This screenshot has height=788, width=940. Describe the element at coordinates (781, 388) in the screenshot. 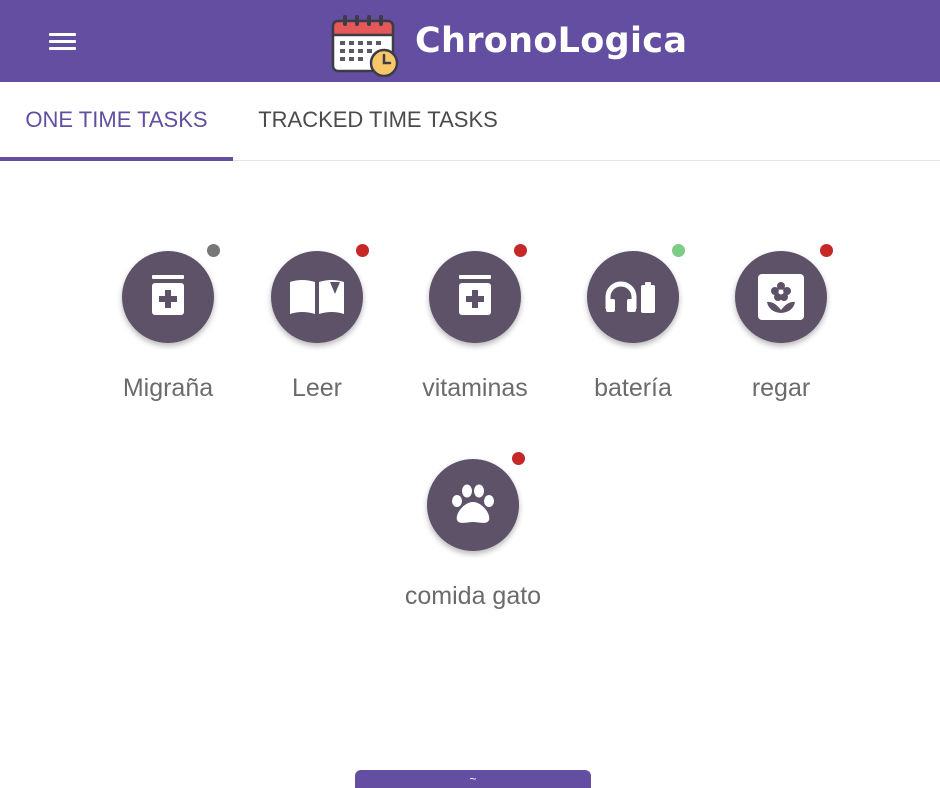

I see `task-label: regar` at that location.